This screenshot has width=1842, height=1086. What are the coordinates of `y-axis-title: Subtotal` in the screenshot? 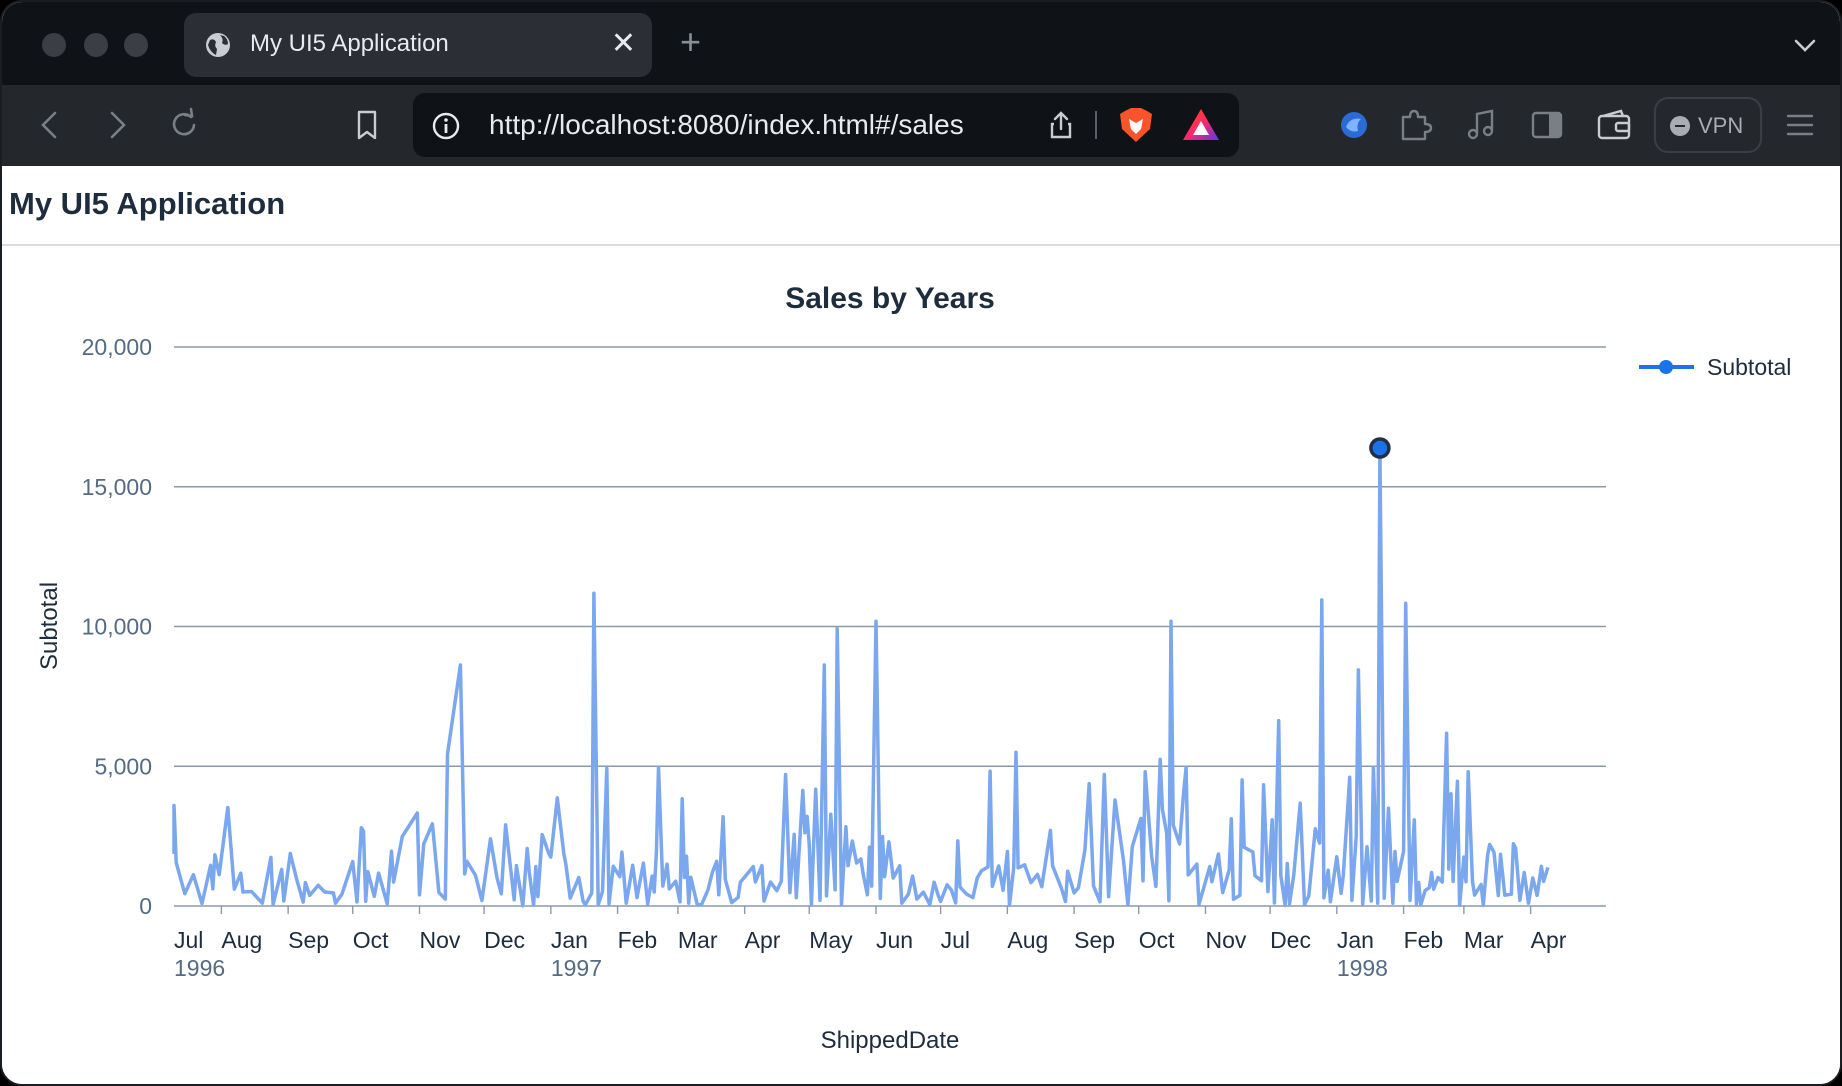 It's located at (49, 626).